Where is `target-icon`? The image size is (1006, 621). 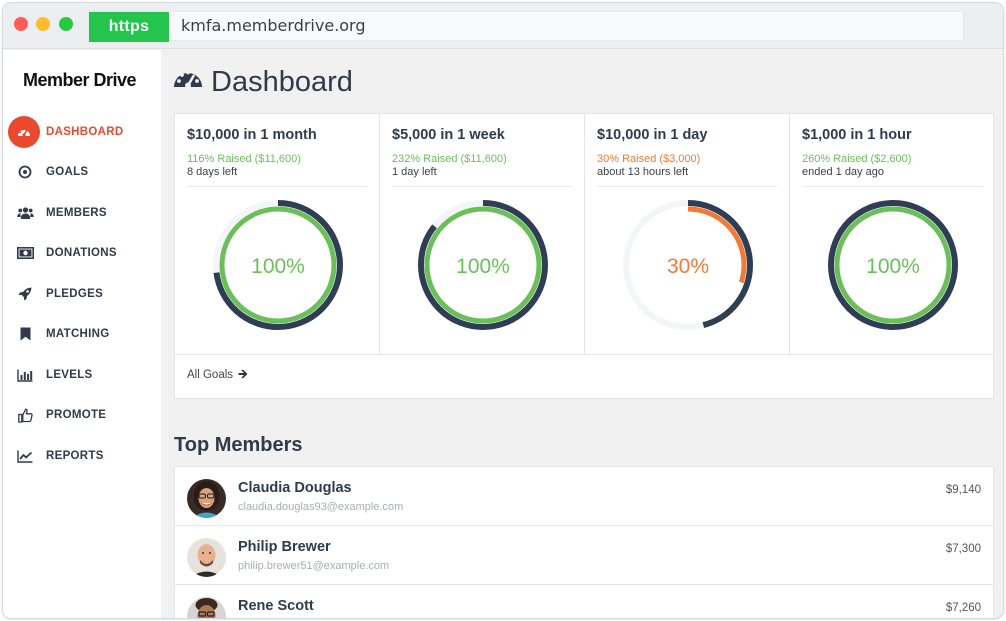 target-icon is located at coordinates (25, 172).